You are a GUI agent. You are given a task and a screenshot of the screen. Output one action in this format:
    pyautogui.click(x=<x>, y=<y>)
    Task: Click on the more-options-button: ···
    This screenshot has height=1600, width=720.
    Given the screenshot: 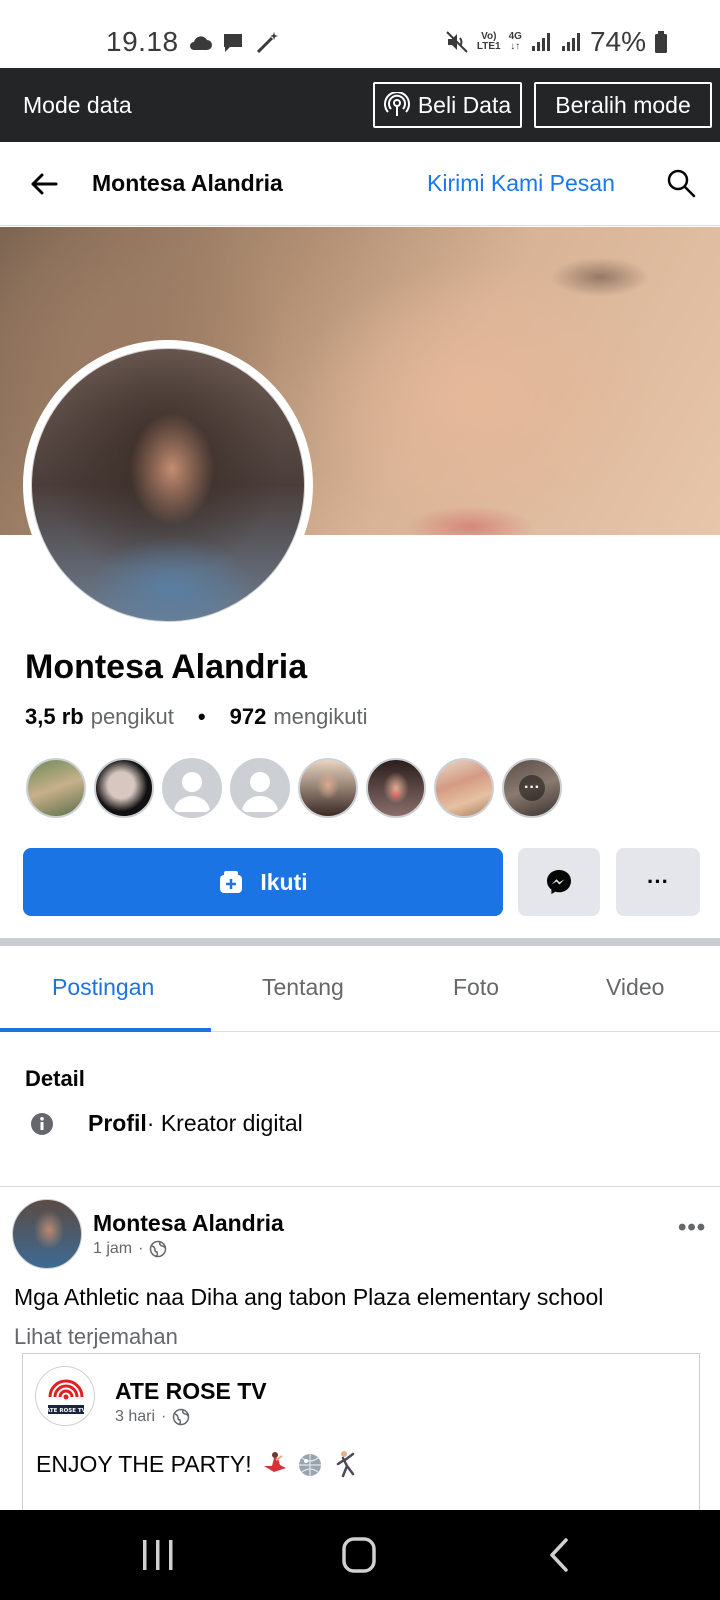 What is the action you would take?
    pyautogui.click(x=658, y=882)
    